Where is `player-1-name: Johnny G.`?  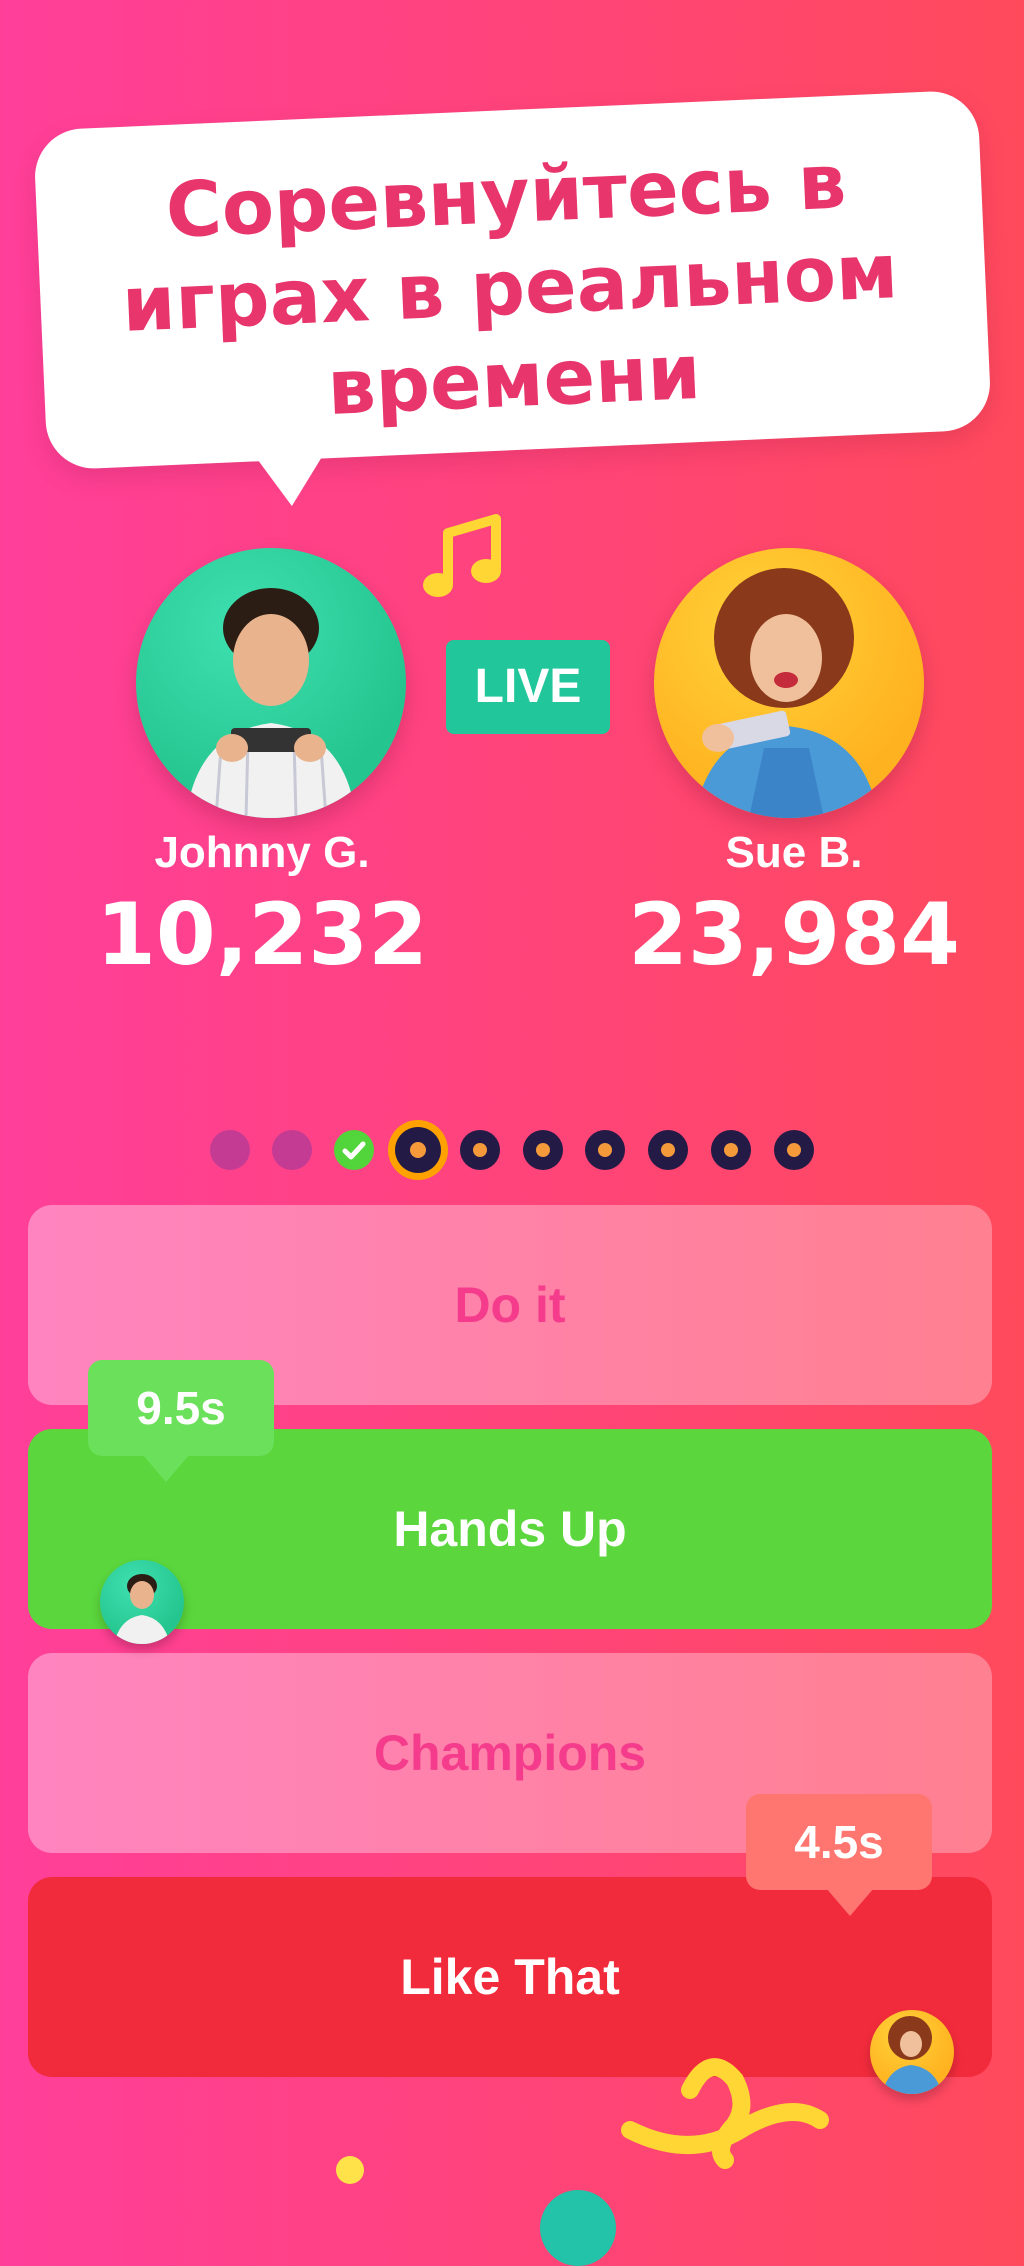 player-1-name: Johnny G. is located at coordinates (262, 852).